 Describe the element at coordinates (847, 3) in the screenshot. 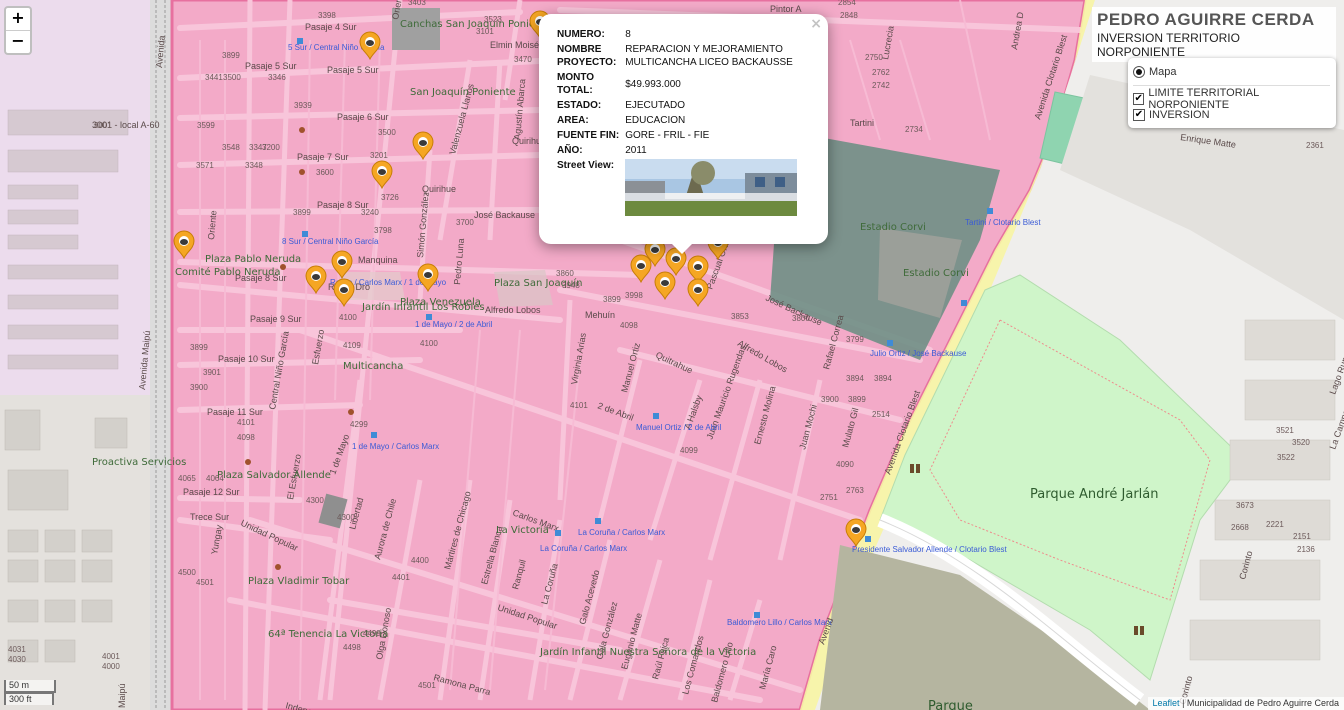

I see `svg-text: 2854` at that location.